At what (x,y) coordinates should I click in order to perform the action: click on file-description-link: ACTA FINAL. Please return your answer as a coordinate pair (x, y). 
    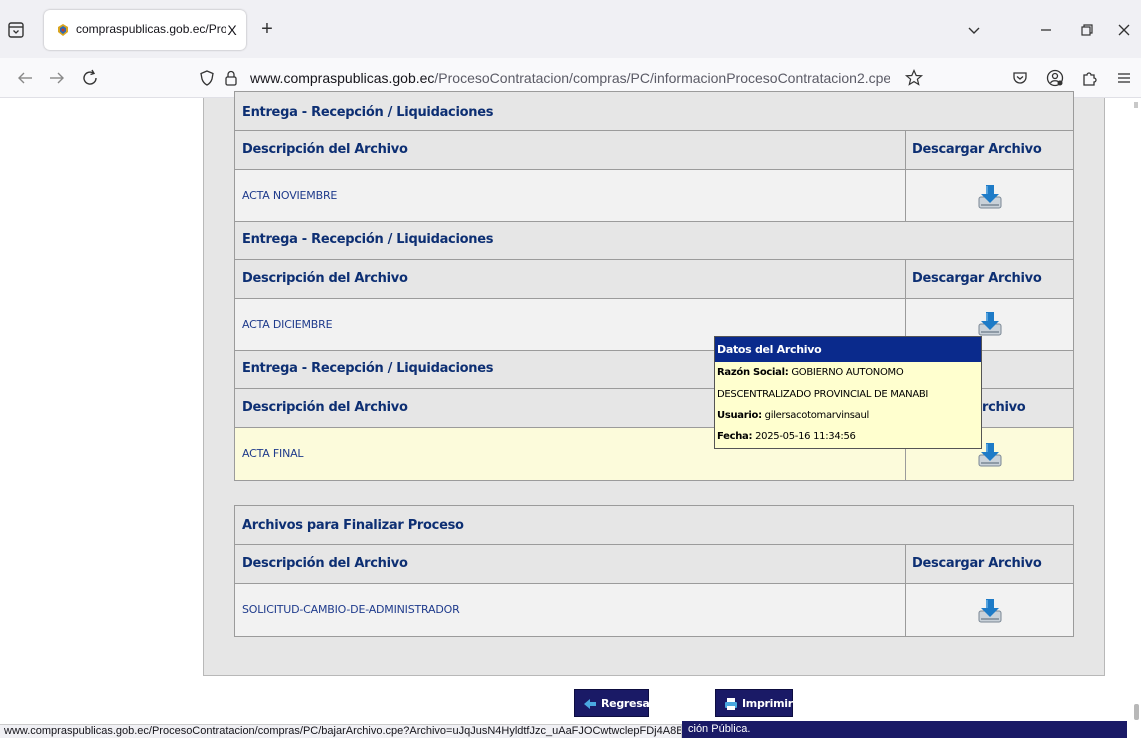
    Looking at the image, I should click on (273, 453).